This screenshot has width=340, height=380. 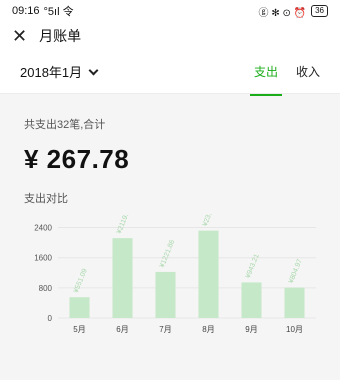 I want to click on signal-icon: °5ıl 令, so click(x=58, y=12).